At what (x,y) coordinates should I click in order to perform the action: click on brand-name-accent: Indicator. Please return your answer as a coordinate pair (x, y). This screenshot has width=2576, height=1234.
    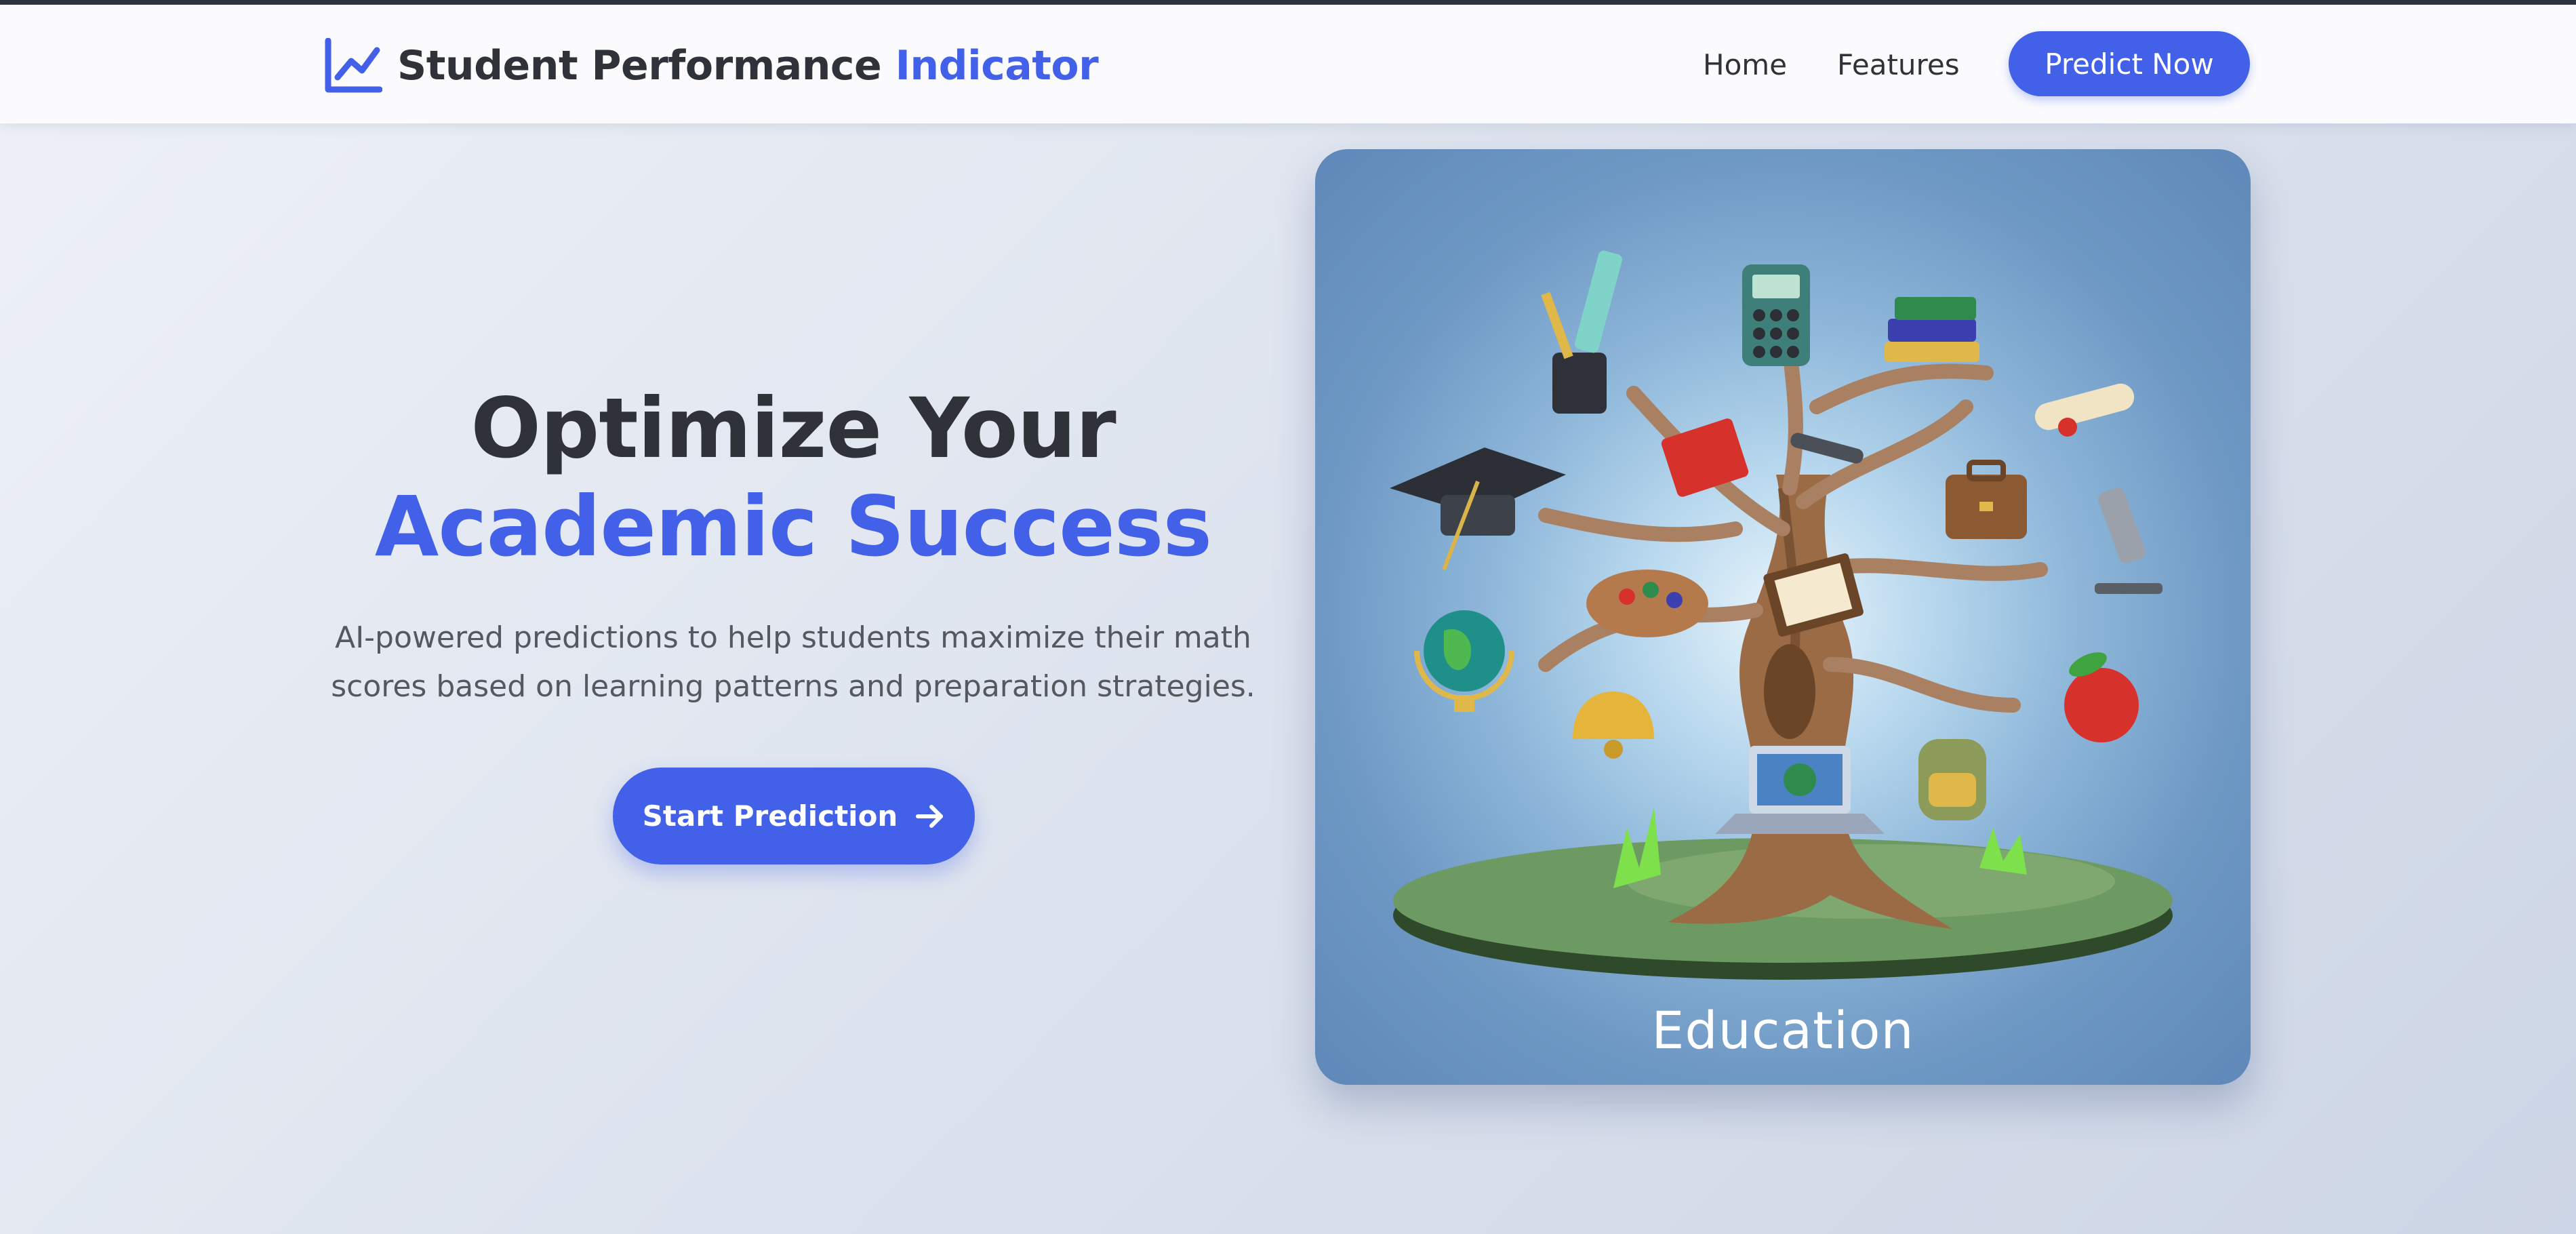
    Looking at the image, I should click on (997, 66).